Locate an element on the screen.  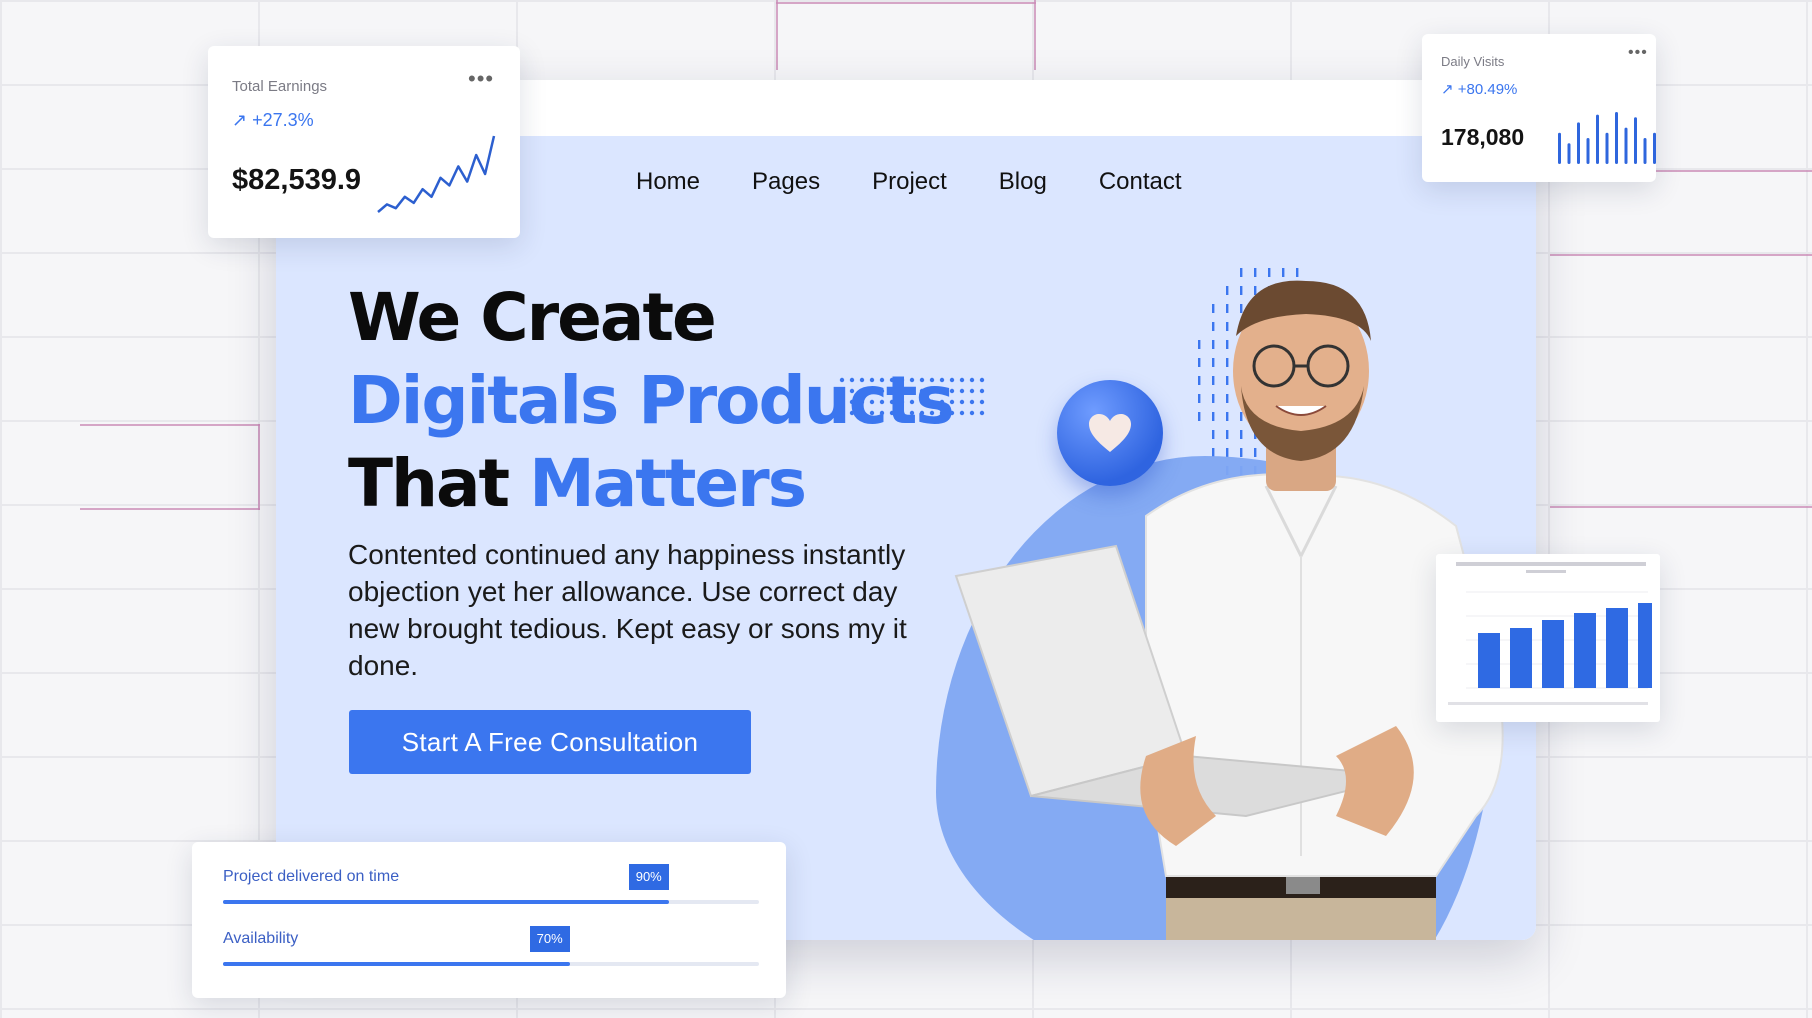
earnings-change: ↗ +27.3% is located at coordinates (273, 120).